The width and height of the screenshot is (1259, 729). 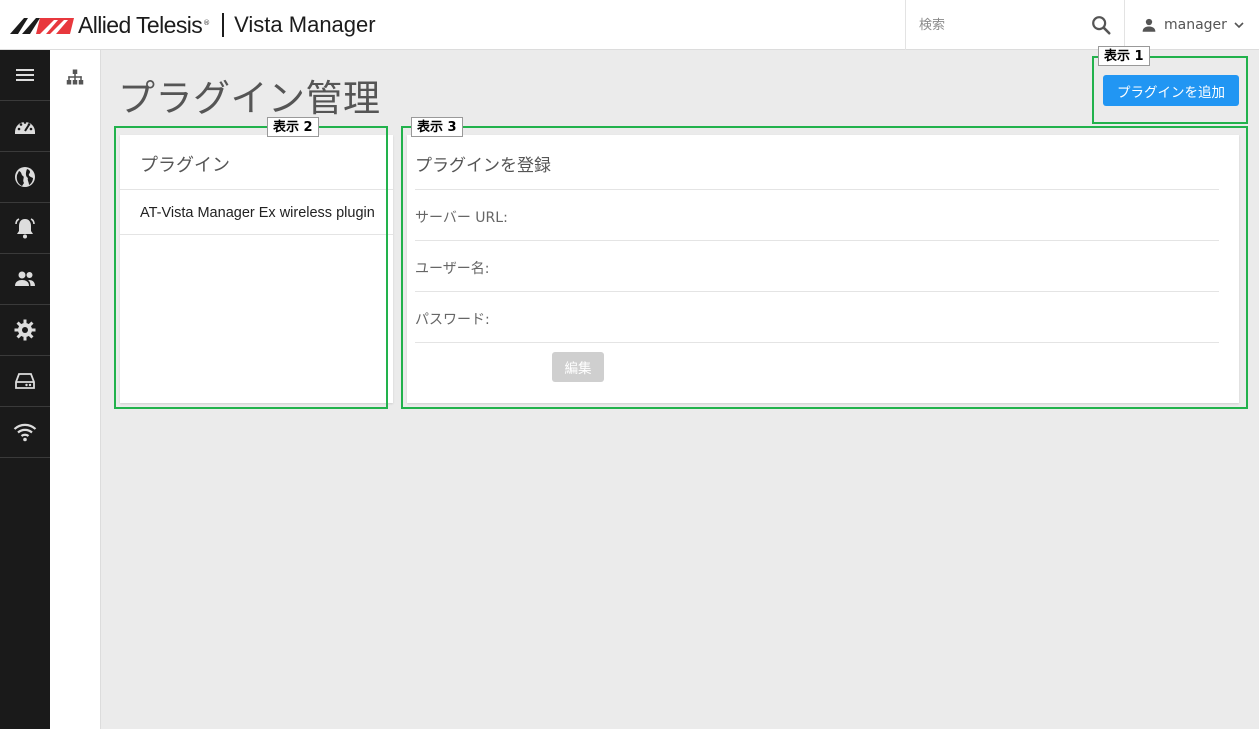 I want to click on brand-logo: Allied Telesis ® Vista Manager, so click(x=193, y=25).